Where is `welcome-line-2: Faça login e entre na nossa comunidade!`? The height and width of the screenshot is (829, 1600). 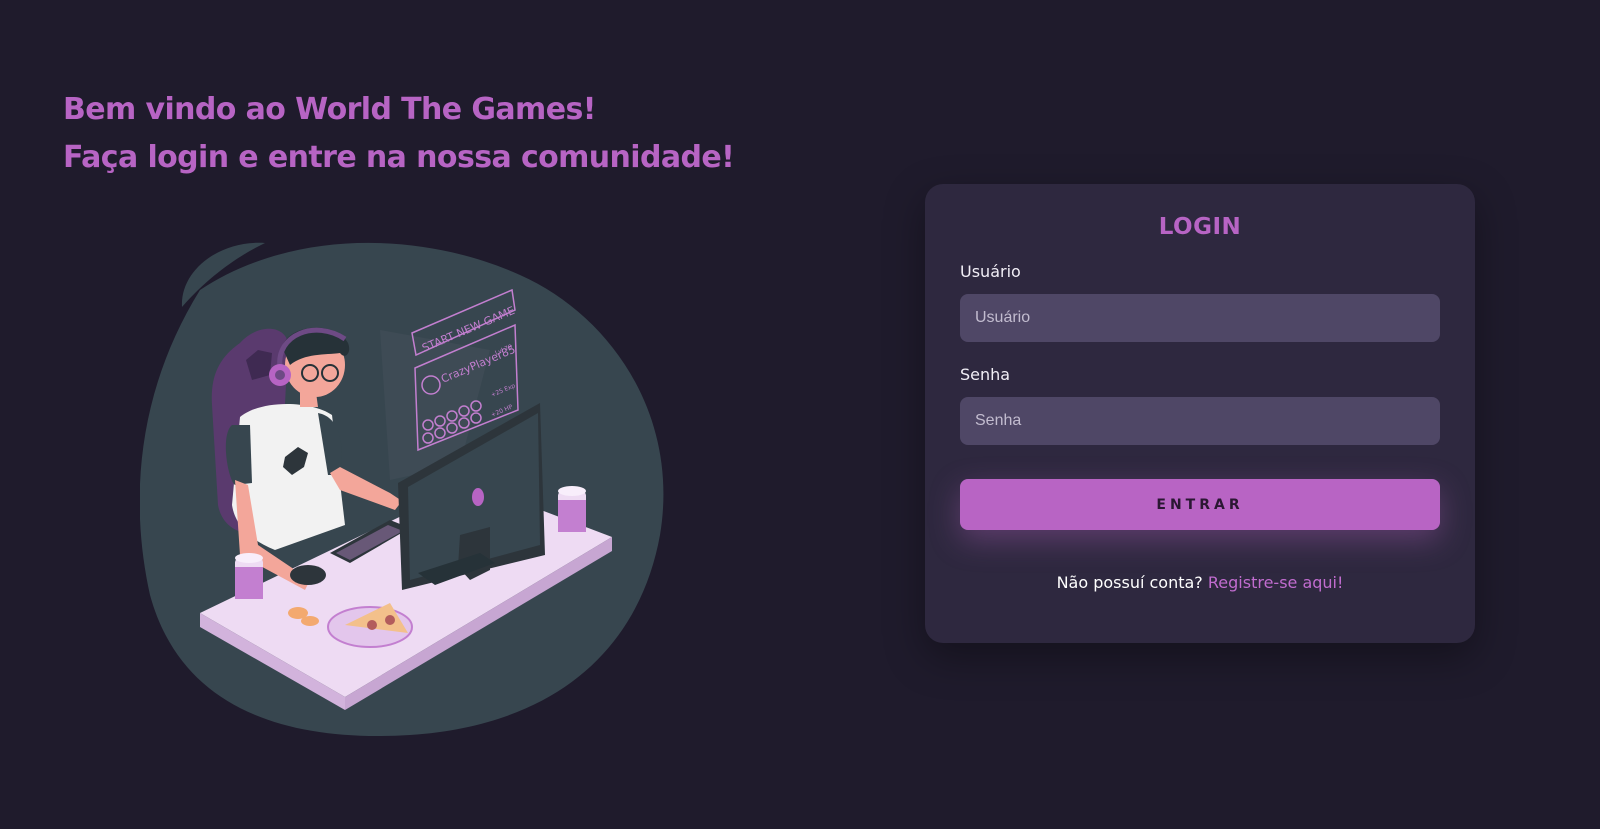 welcome-line-2: Faça login e entre na nossa comunidade! is located at coordinates (399, 157).